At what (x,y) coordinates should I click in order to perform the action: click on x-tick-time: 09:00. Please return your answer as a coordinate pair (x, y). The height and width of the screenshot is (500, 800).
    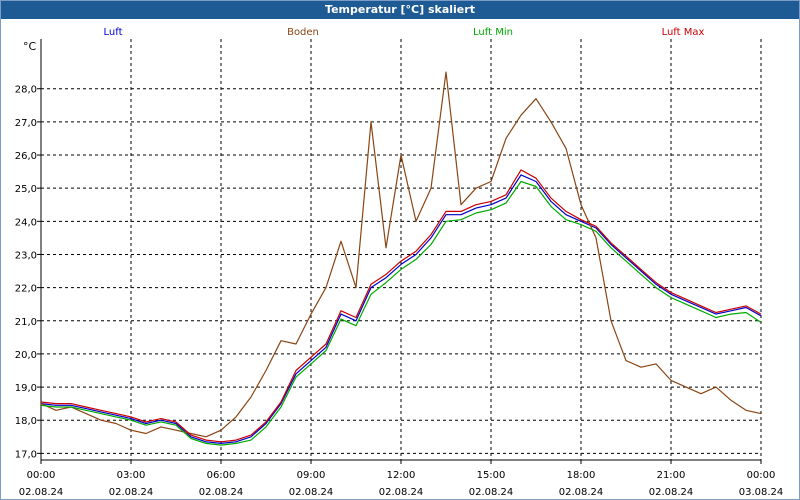
    Looking at the image, I should click on (311, 475).